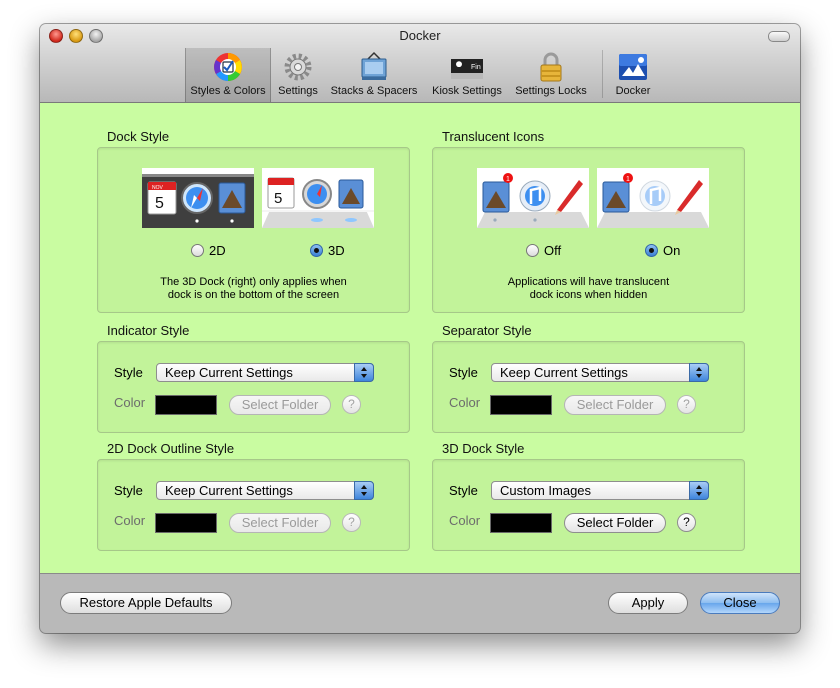 The width and height of the screenshot is (840, 688). I want to click on separator-style-label: Style, so click(463, 372).